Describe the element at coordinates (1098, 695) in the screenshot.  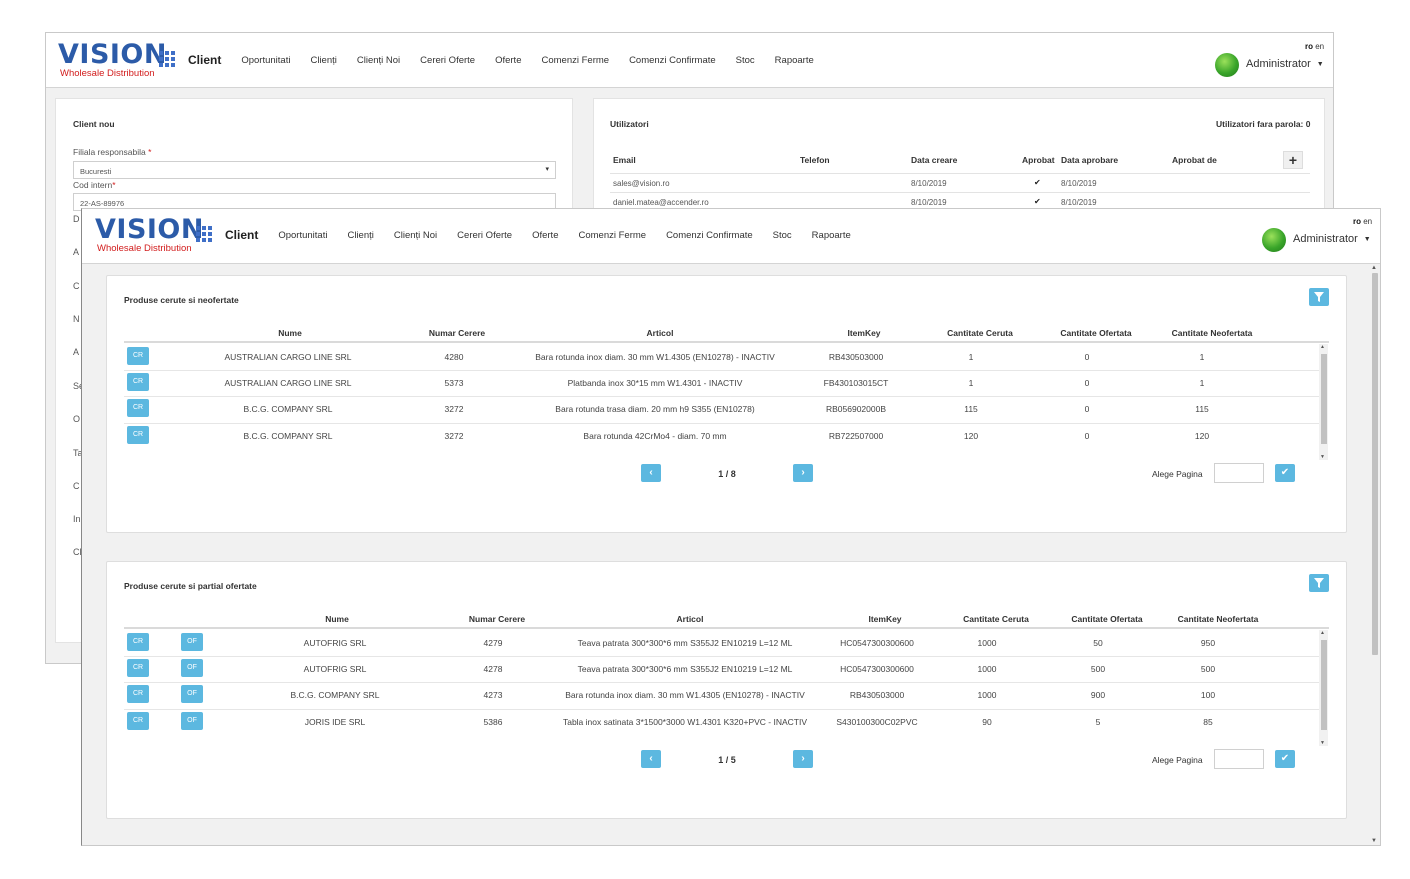
I see `cell-ofertata: 900` at that location.